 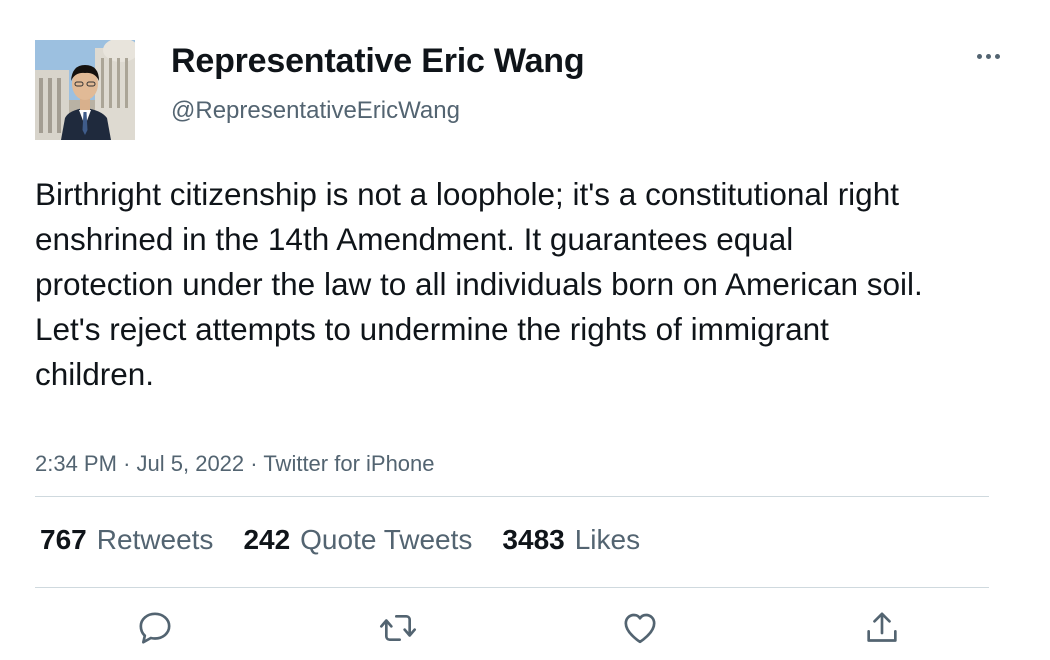 I want to click on retweets-stat: 767 Retweets, so click(x=126, y=540).